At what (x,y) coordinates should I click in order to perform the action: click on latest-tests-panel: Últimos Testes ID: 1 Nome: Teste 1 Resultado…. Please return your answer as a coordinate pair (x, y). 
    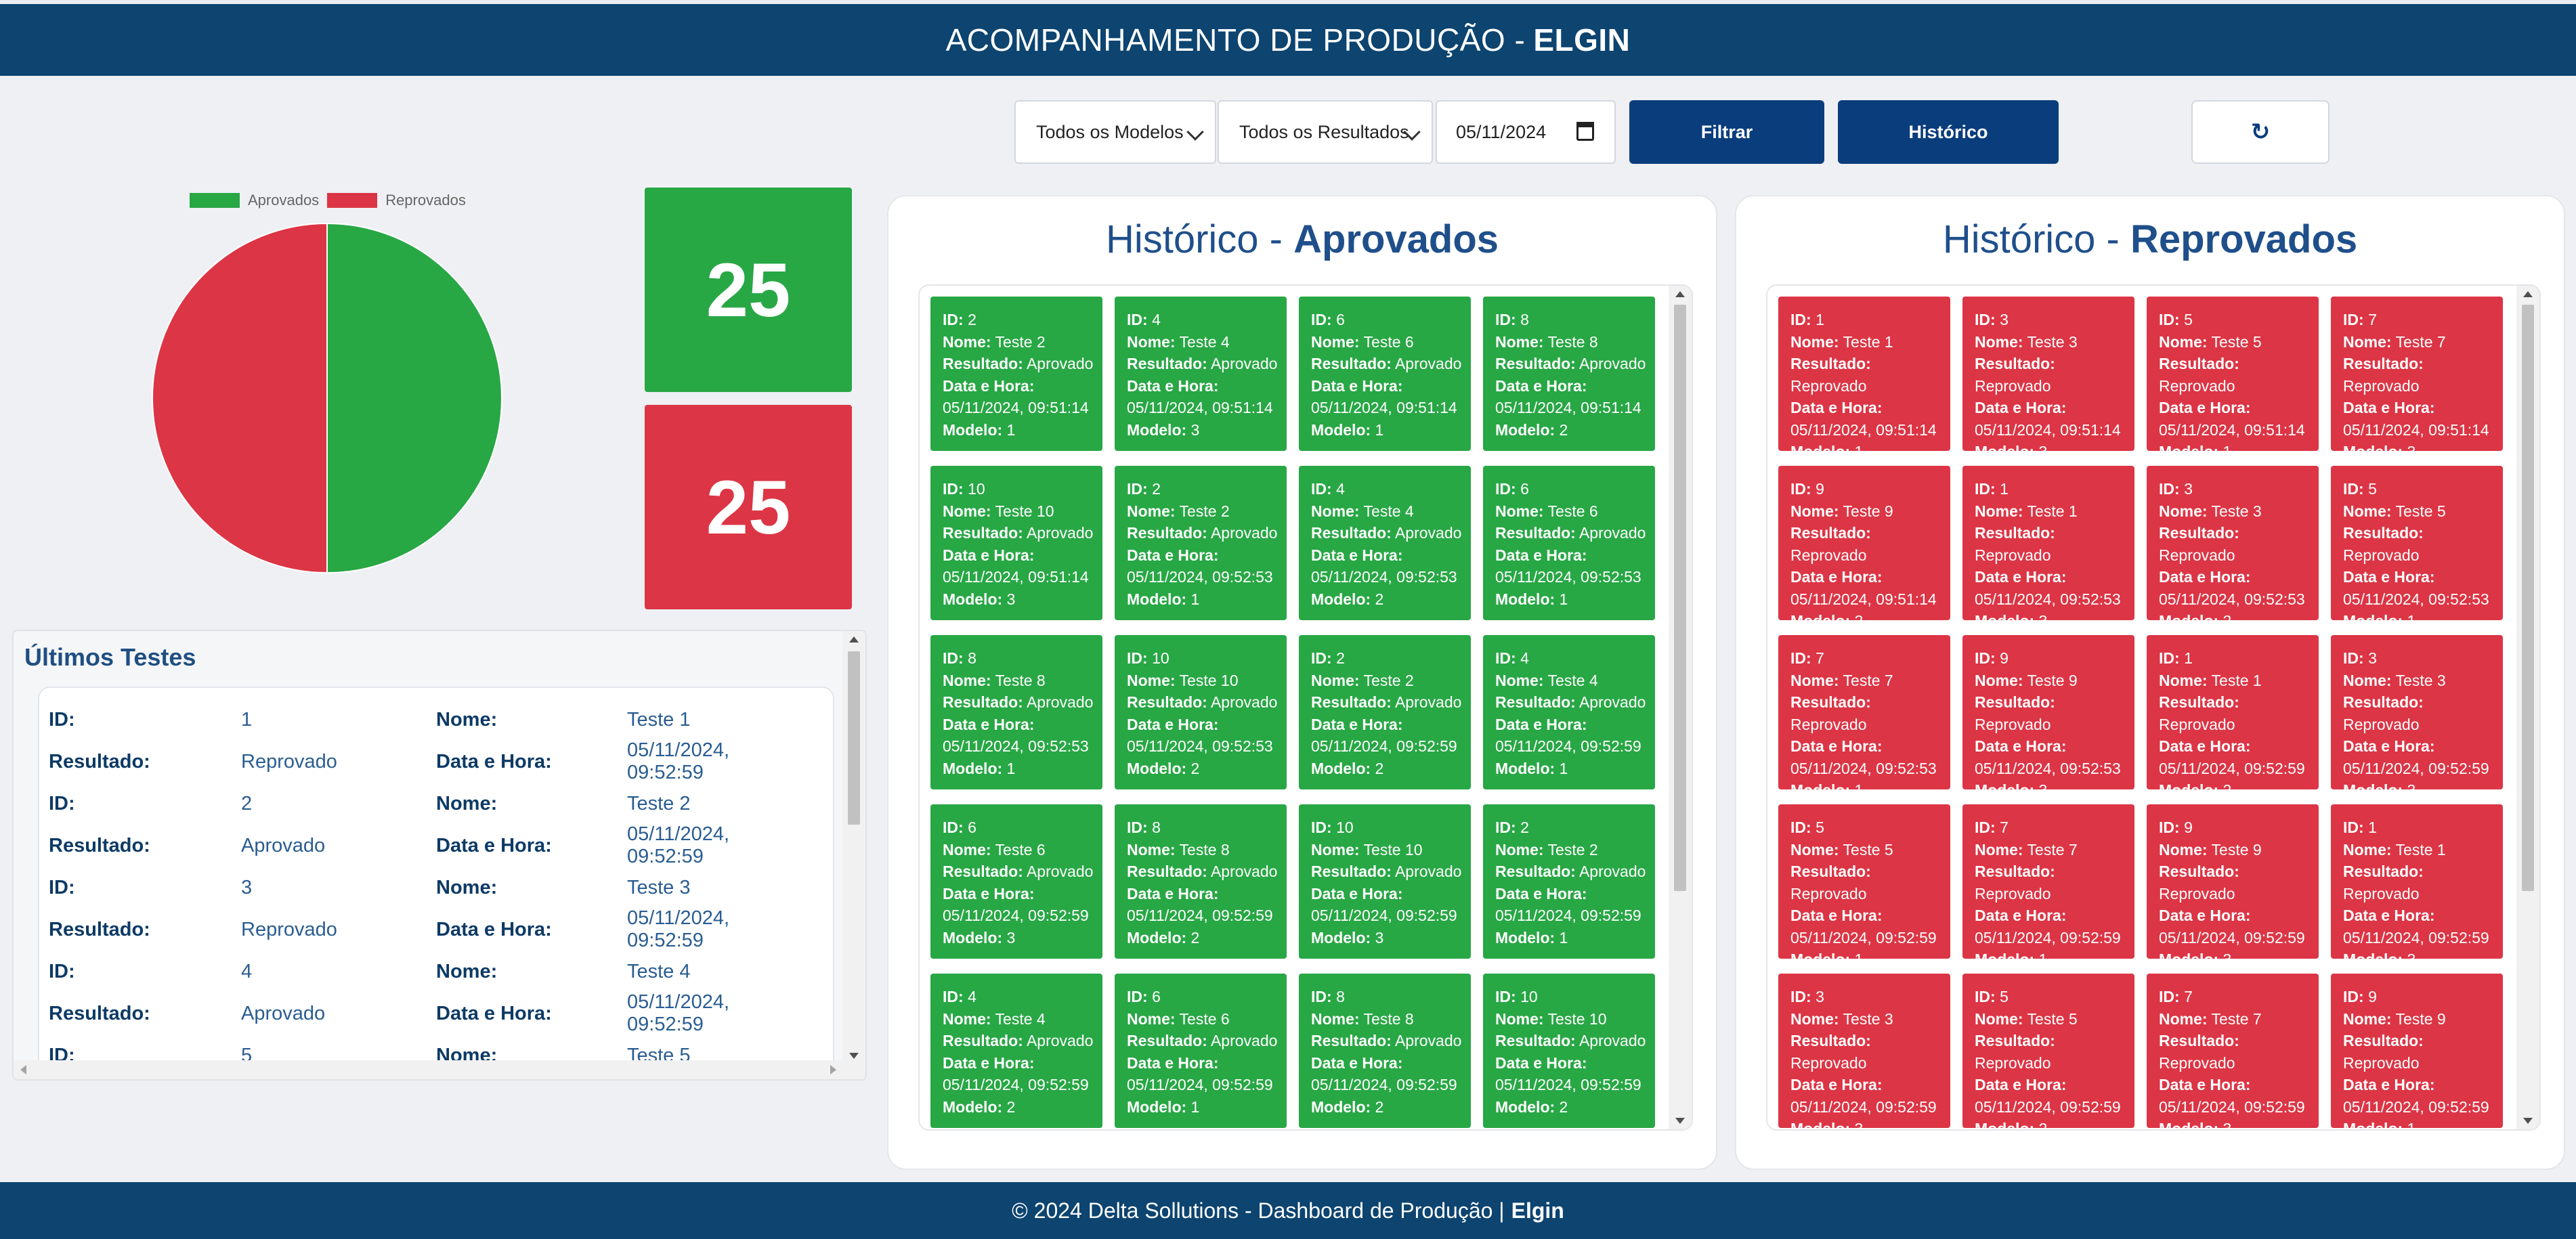
    Looking at the image, I should click on (439, 856).